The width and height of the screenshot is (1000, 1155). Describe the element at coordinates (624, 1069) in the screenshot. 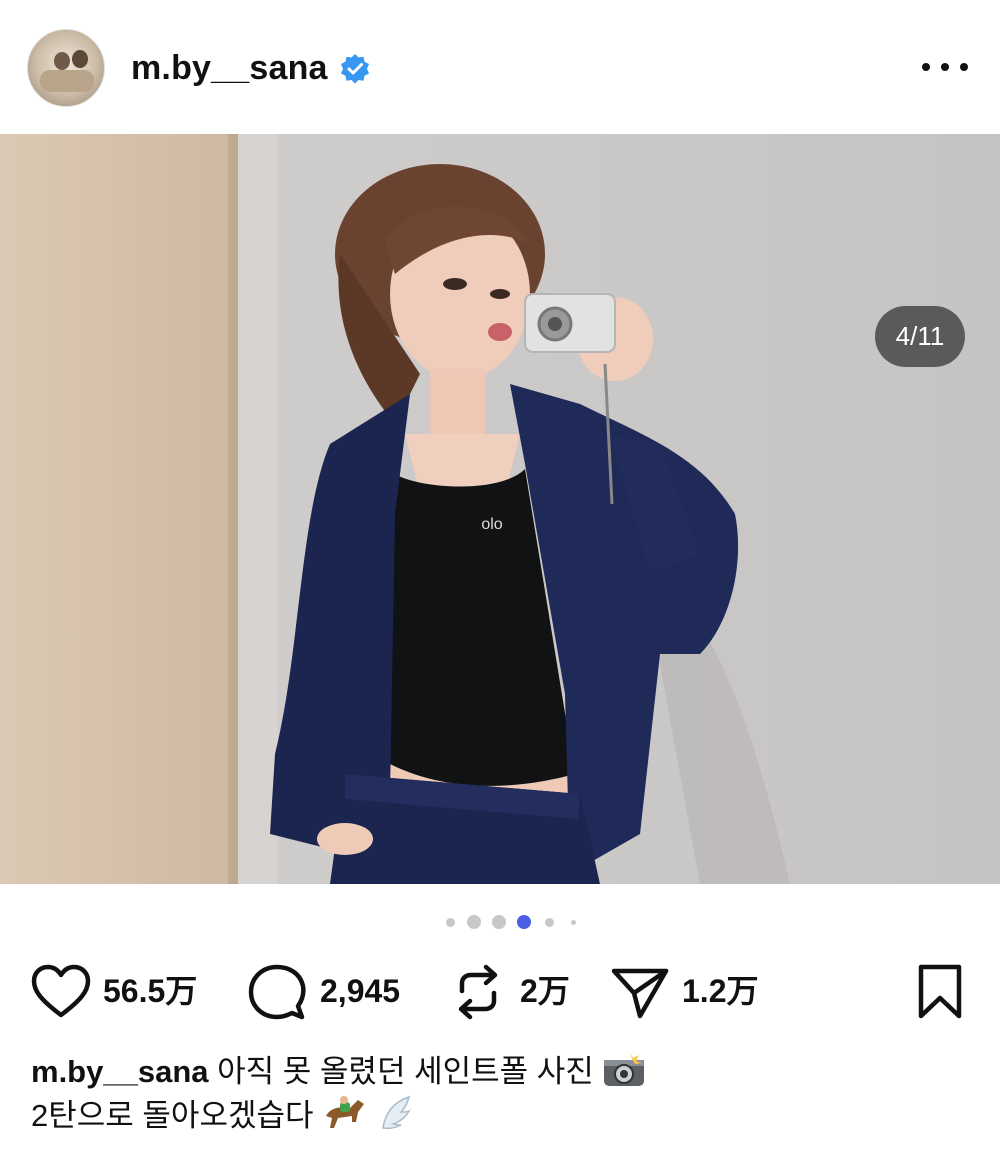

I see `camera-flash-emoji` at that location.